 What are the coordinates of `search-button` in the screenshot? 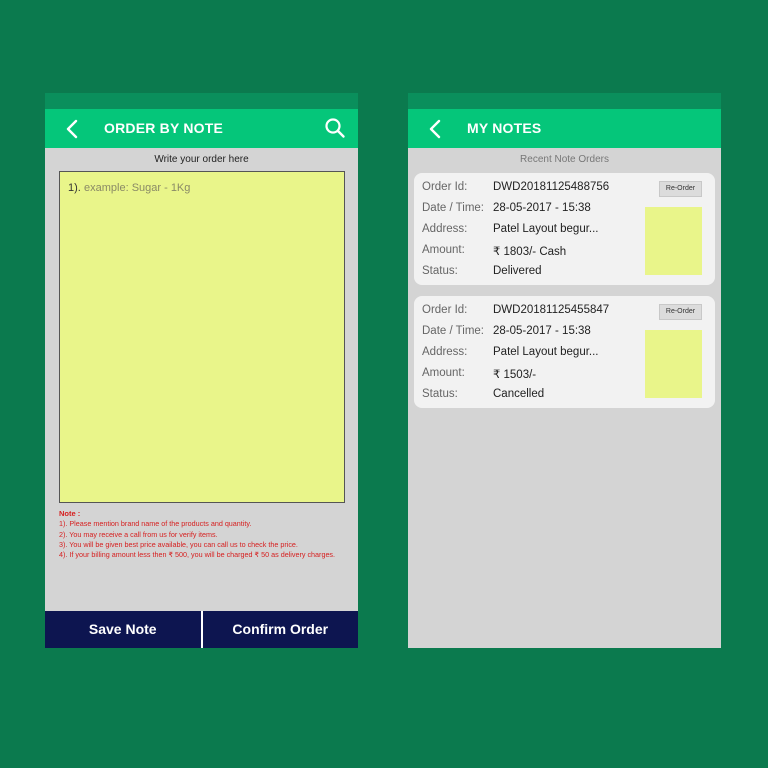 It's located at (335, 128).